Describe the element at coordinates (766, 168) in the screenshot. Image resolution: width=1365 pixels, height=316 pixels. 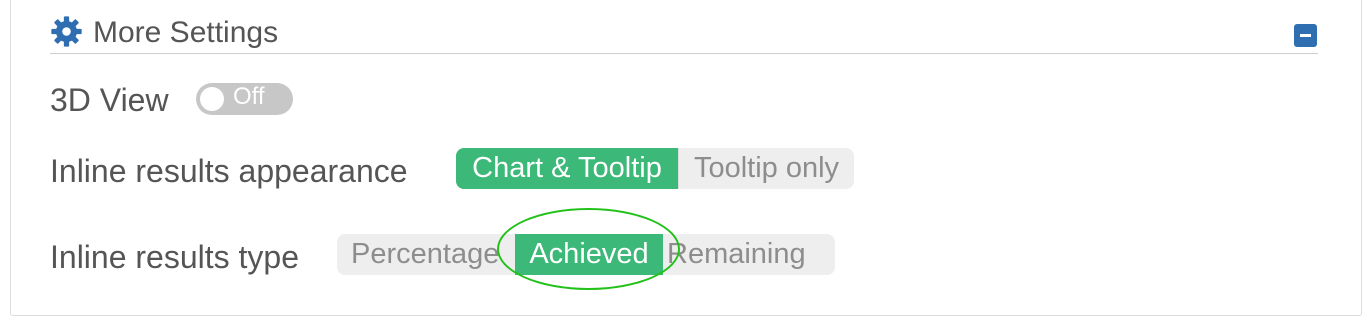
I see `option-tooltip-only: Tooltip only` at that location.